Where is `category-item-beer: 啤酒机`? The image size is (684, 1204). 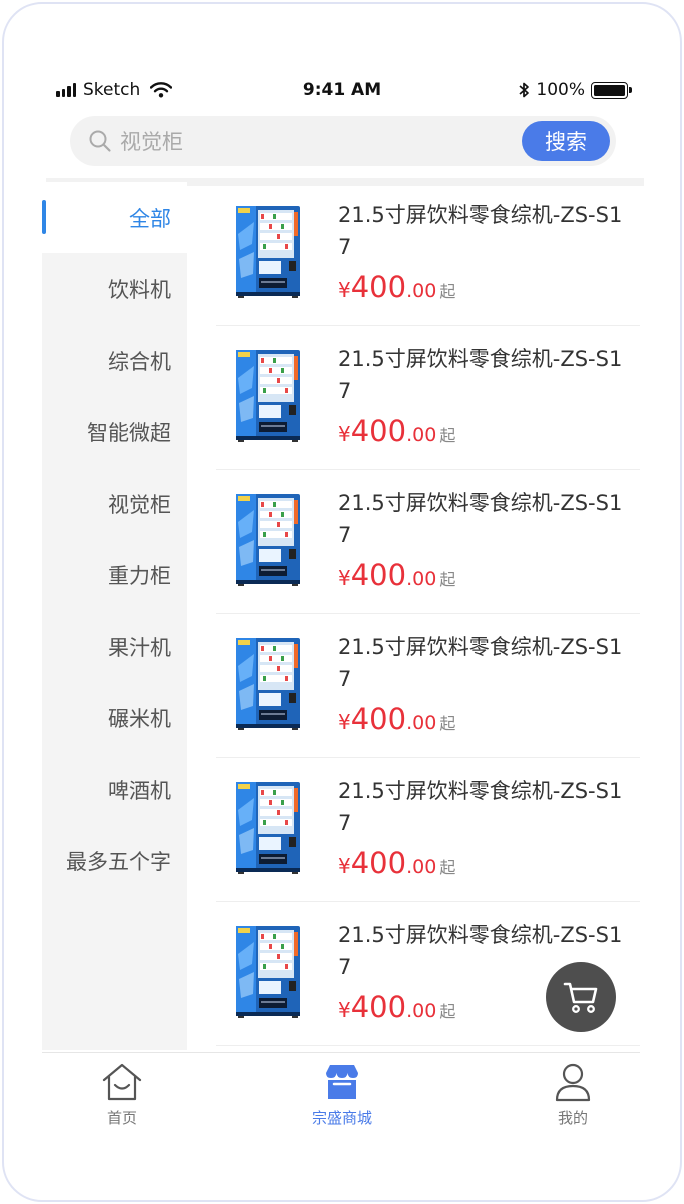
category-item-beer: 啤酒机 is located at coordinates (114, 789).